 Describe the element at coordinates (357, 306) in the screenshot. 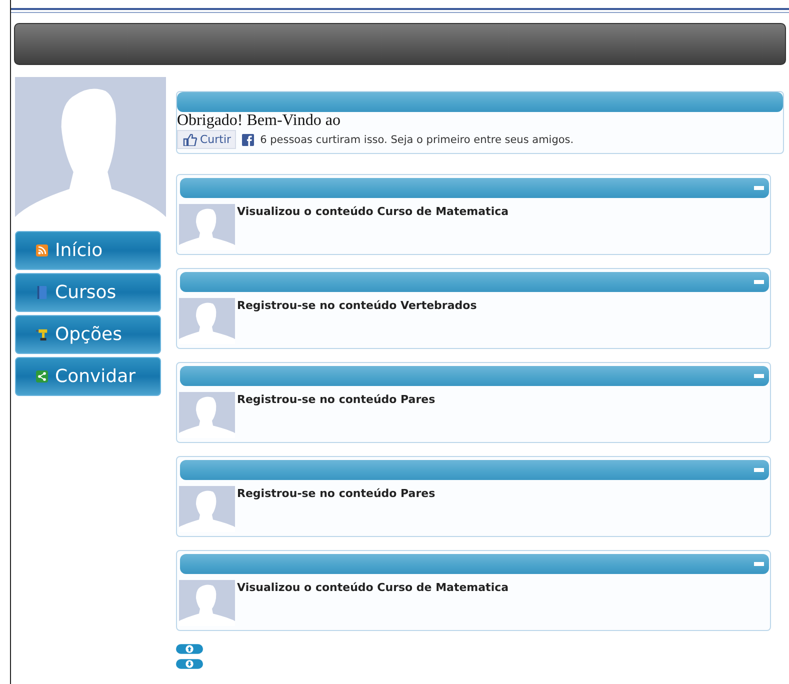

I see `activity-text: Registrou-se no conteúdo Vertebrados` at that location.